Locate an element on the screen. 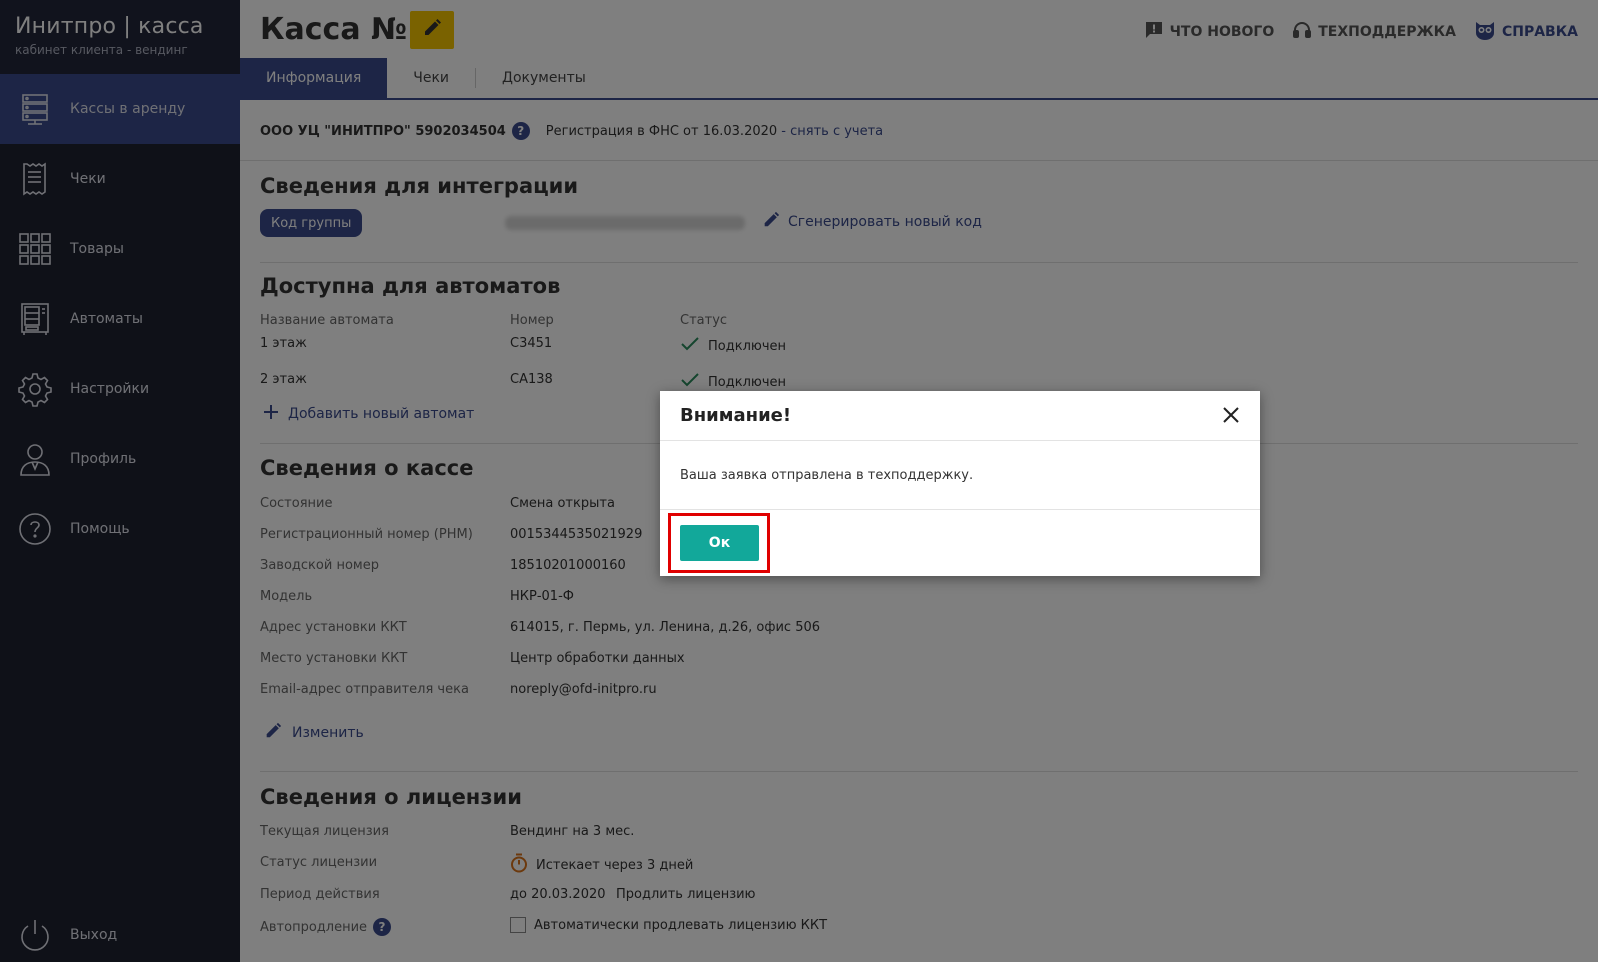 Image resolution: width=1598 pixels, height=962 pixels. dialog-footer: Ок is located at coordinates (960, 543).